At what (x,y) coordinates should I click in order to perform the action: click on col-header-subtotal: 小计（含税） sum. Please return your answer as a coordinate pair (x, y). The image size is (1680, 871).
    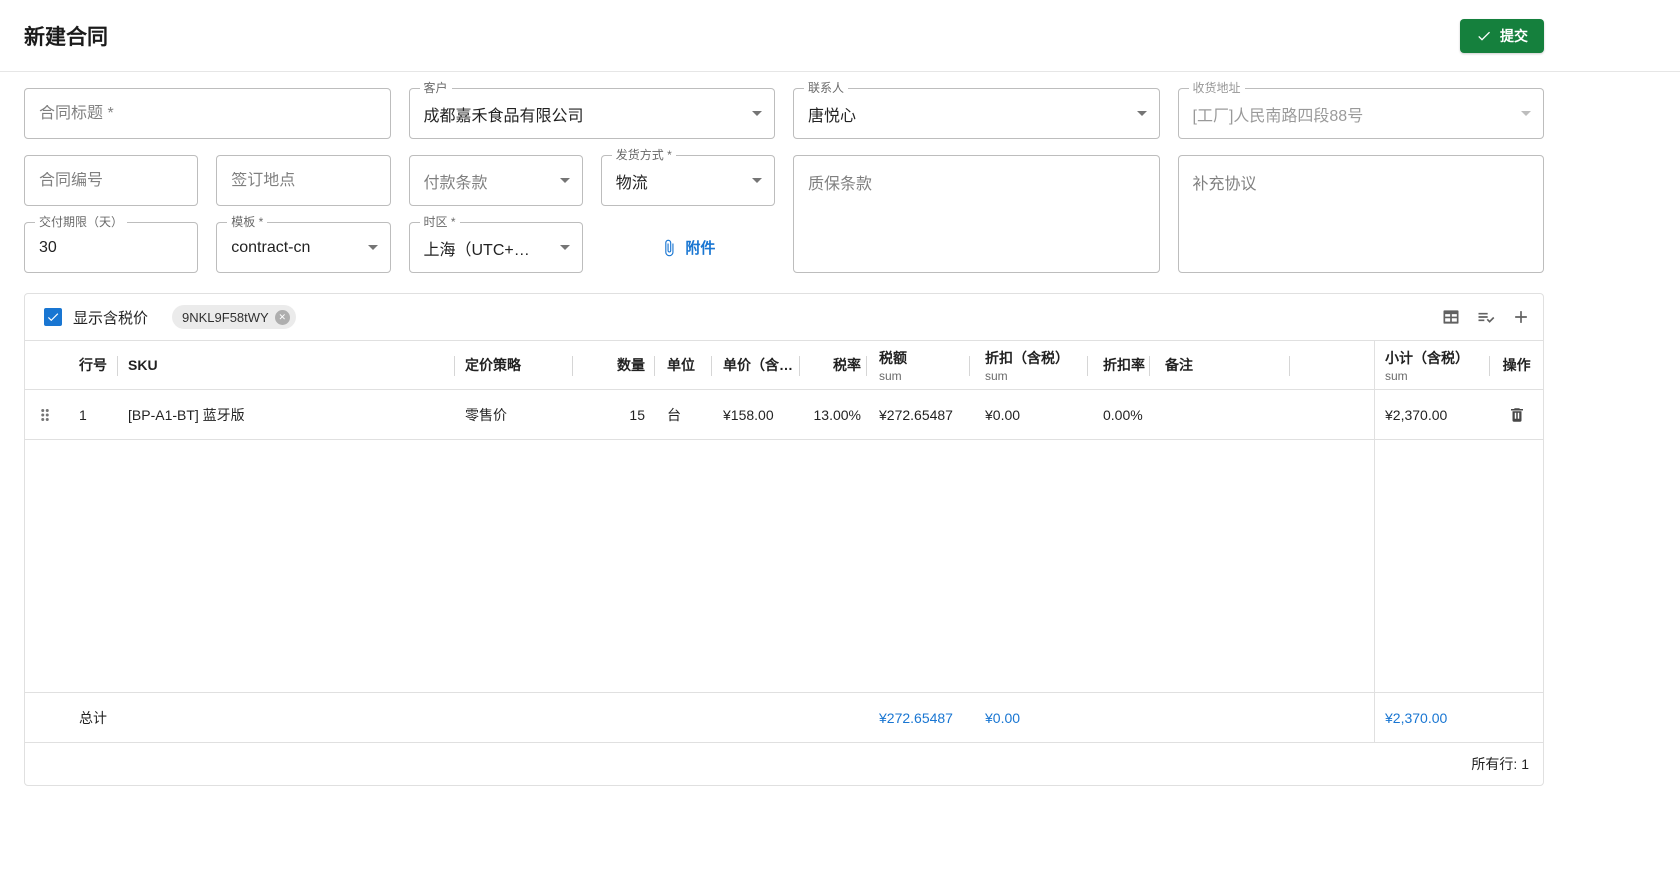
    Looking at the image, I should click on (1433, 365).